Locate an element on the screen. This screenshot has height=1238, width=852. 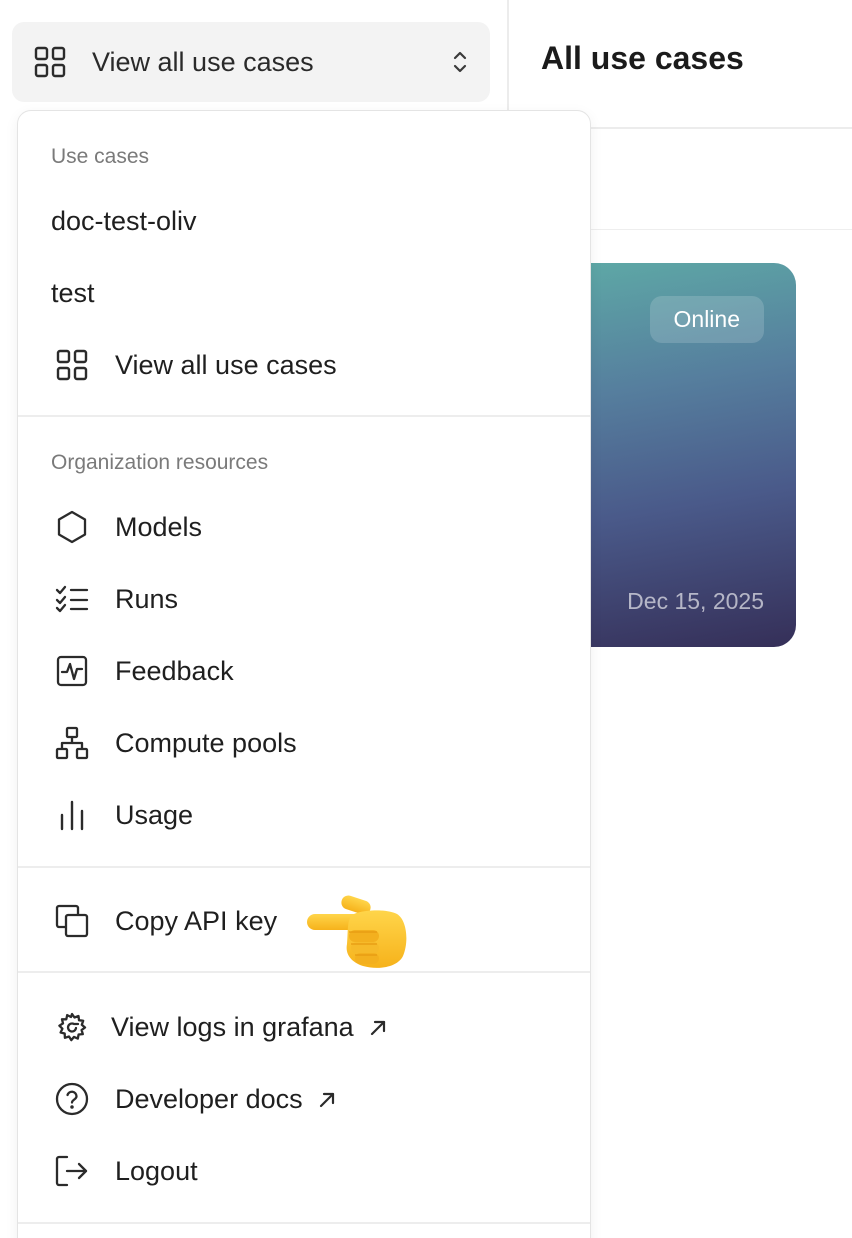
menu-item-doc-test-oliv: doc-test-oliv is located at coordinates (304, 221).